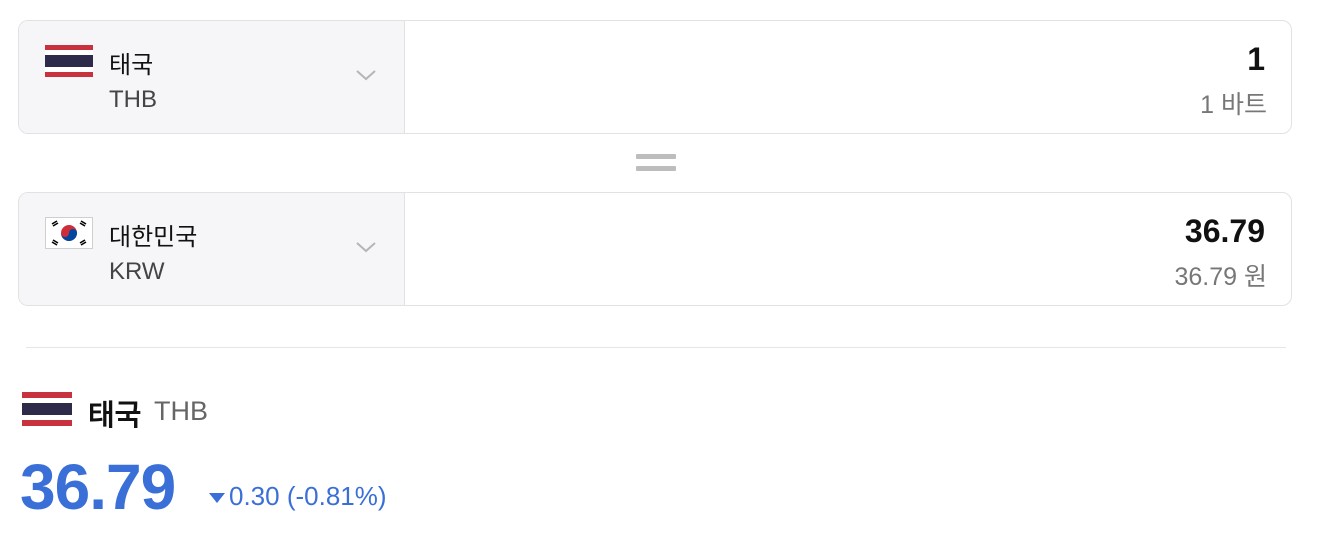 The height and width of the screenshot is (544, 1326). What do you see at coordinates (181, 411) in the screenshot?
I see `rate-currency-code: THB` at bounding box center [181, 411].